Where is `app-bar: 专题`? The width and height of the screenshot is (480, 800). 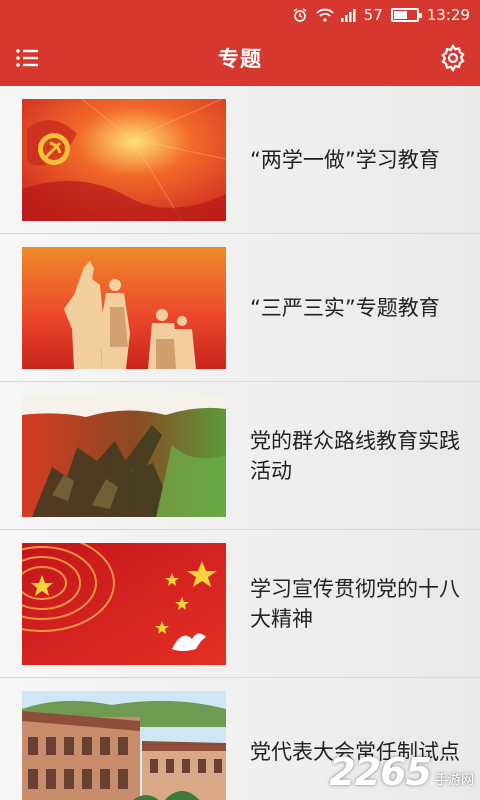 app-bar: 专题 is located at coordinates (240, 58).